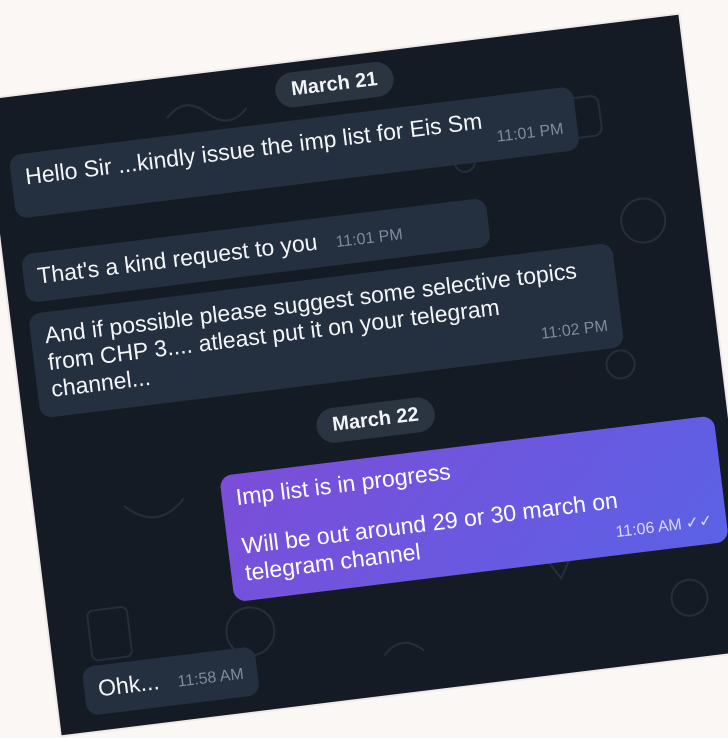  What do you see at coordinates (171, 681) in the screenshot?
I see `incoming-message: Ohk... 11:58 AM` at bounding box center [171, 681].